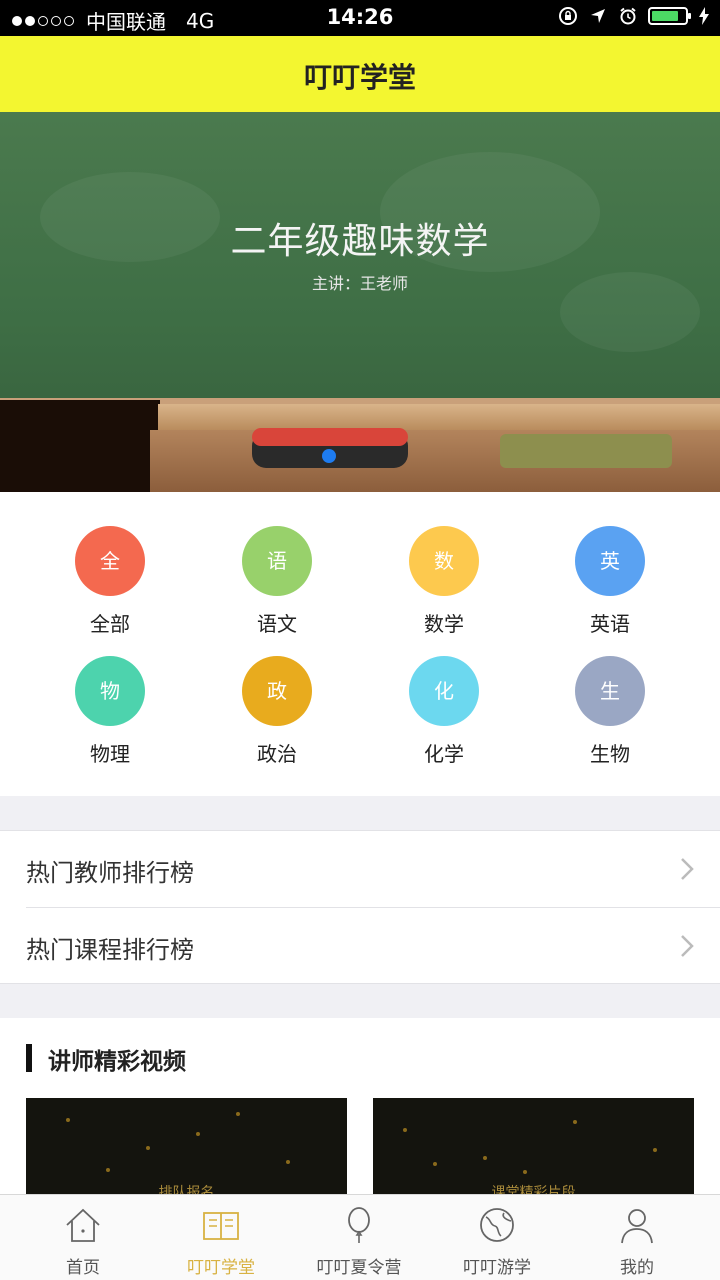 This screenshot has width=720, height=1280. I want to click on tab-label: 叮叮夏令营, so click(359, 1268).